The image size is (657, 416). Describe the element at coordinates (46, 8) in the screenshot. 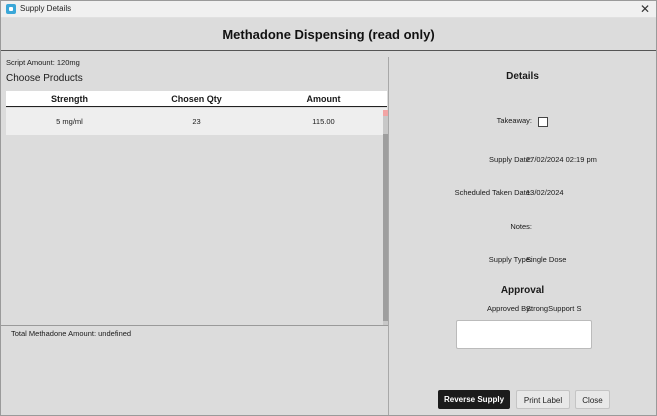

I see `window-title: Supply Details` at that location.